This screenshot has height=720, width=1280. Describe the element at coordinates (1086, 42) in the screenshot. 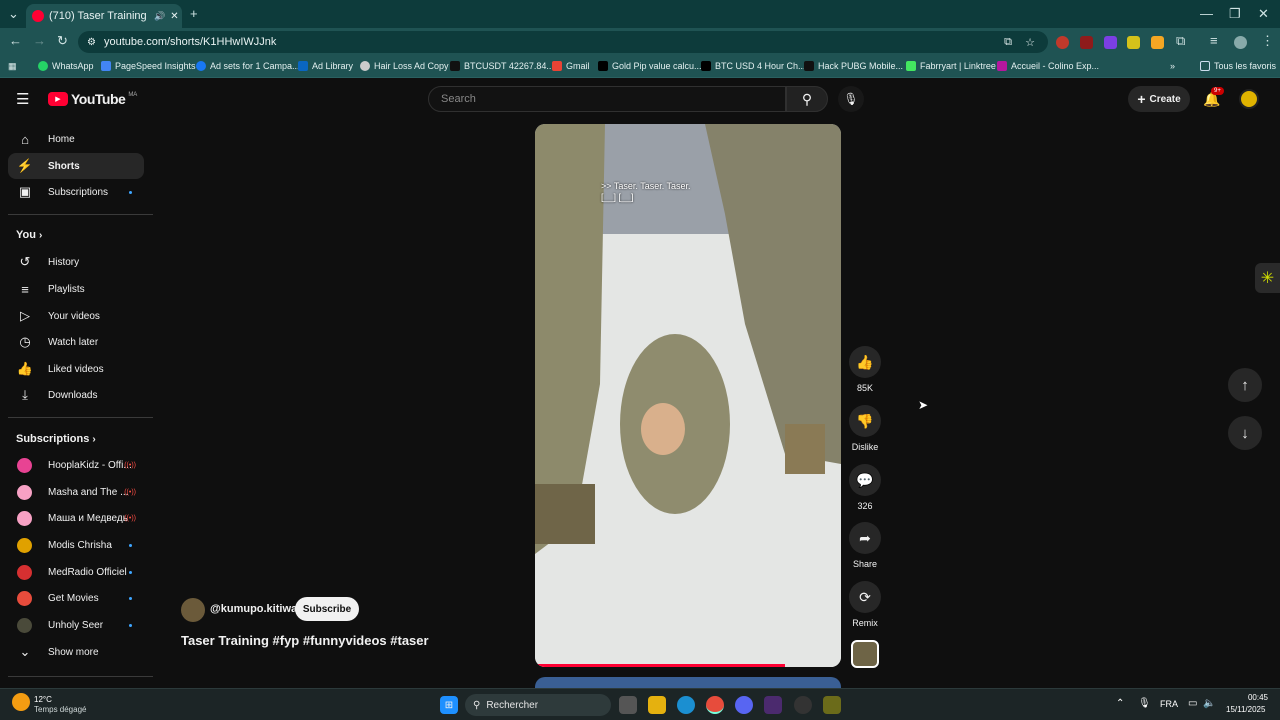

I see `extension-dark-icon` at that location.